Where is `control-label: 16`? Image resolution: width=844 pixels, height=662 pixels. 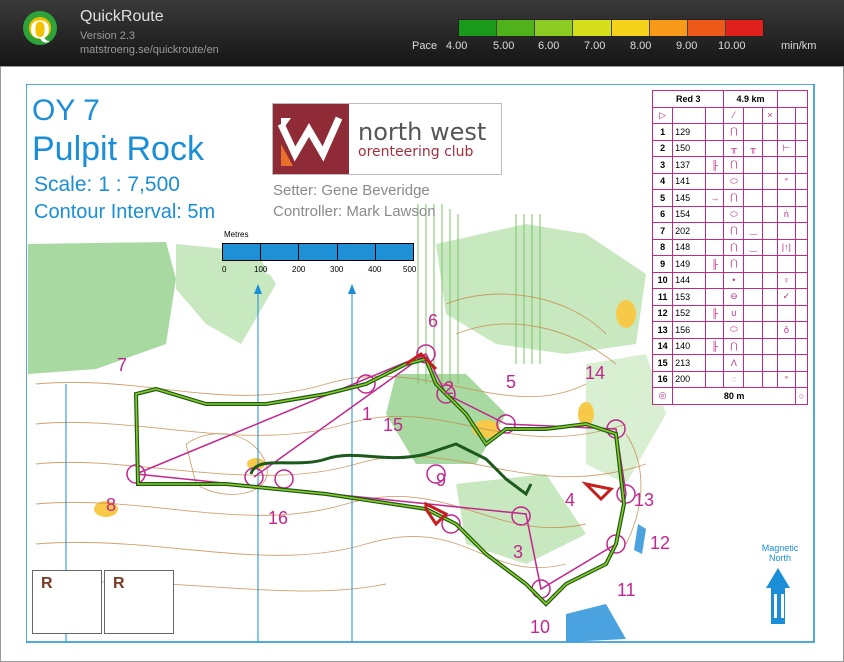 control-label: 16 is located at coordinates (278, 518).